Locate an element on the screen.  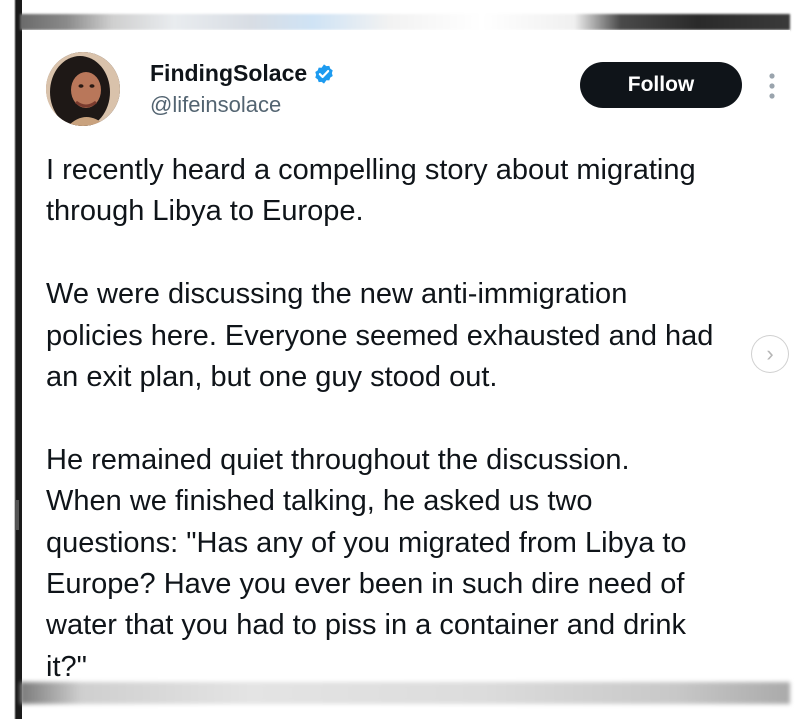
vertical-ellipsis-icon is located at coordinates (772, 86).